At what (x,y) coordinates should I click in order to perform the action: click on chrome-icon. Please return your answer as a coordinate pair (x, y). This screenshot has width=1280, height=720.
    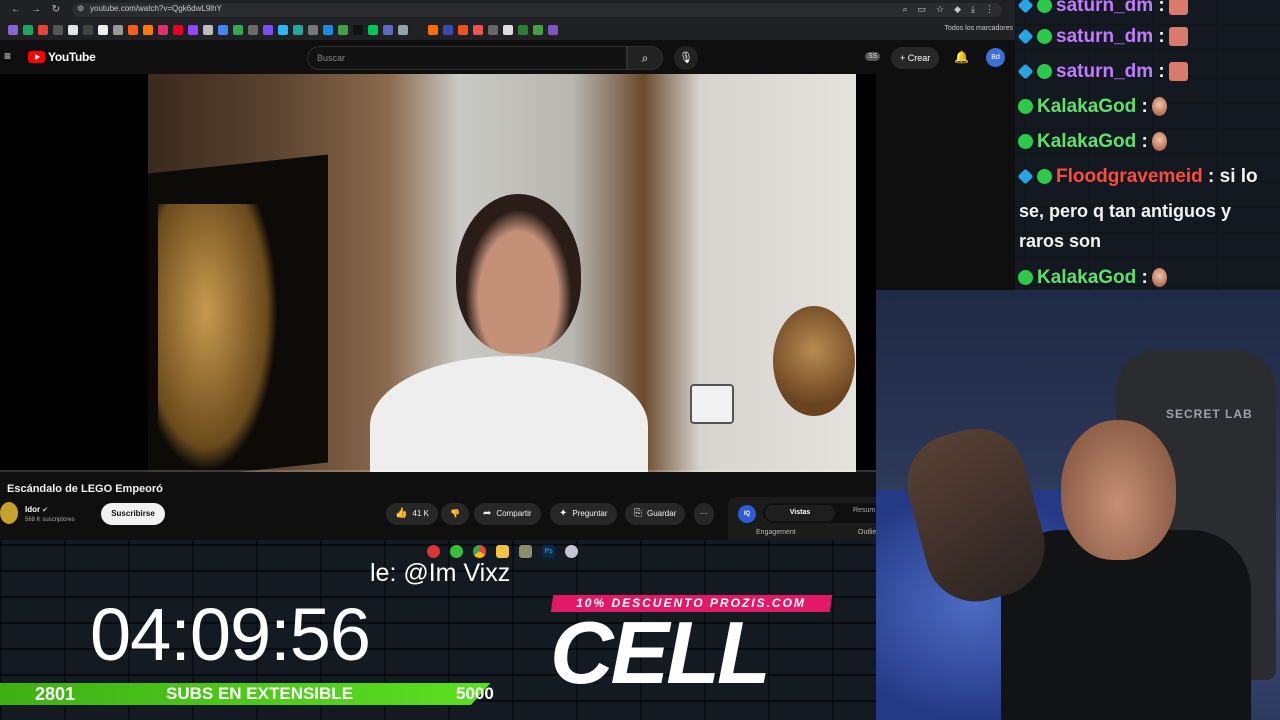
    Looking at the image, I should click on (479, 551).